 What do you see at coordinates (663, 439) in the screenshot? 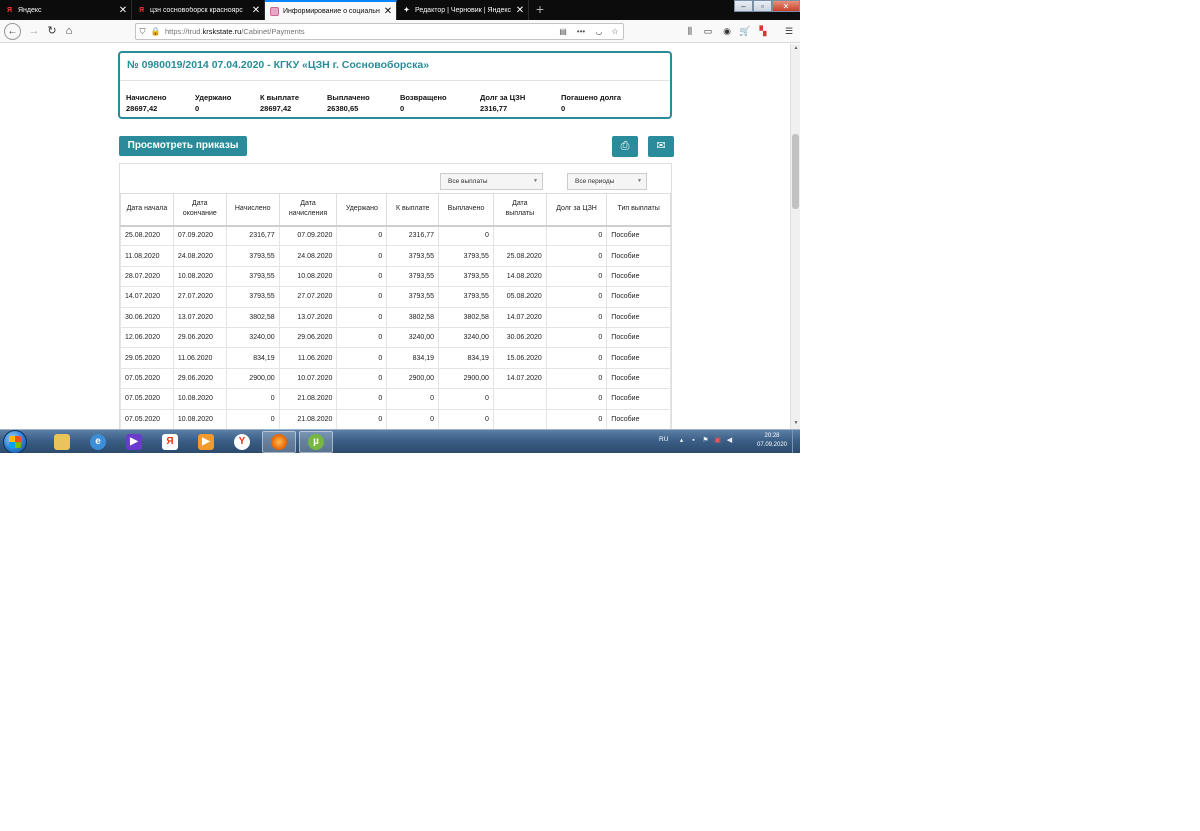
I see `language-indicator: RU` at bounding box center [663, 439].